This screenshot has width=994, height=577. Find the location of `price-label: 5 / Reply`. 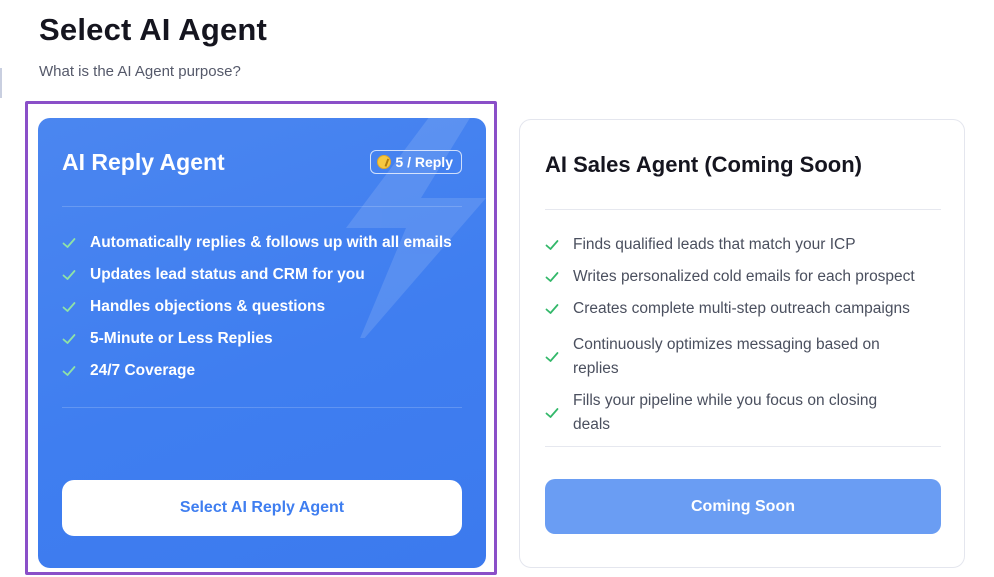

price-label: 5 / Reply is located at coordinates (424, 162).